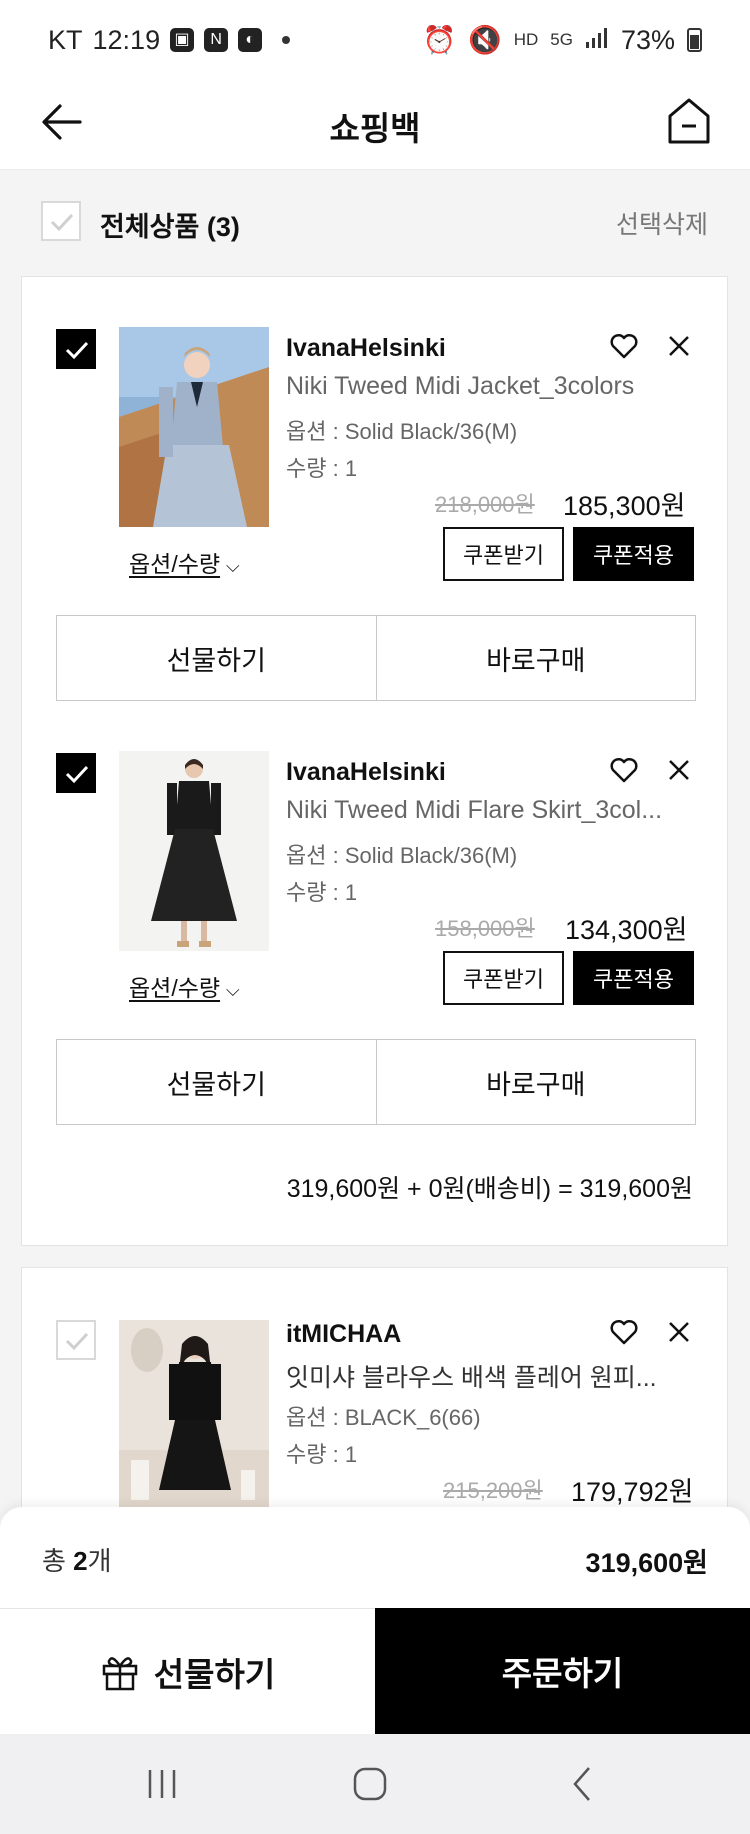 The image size is (750, 1834). I want to click on gift-order-label: 선물하기, so click(214, 1674).